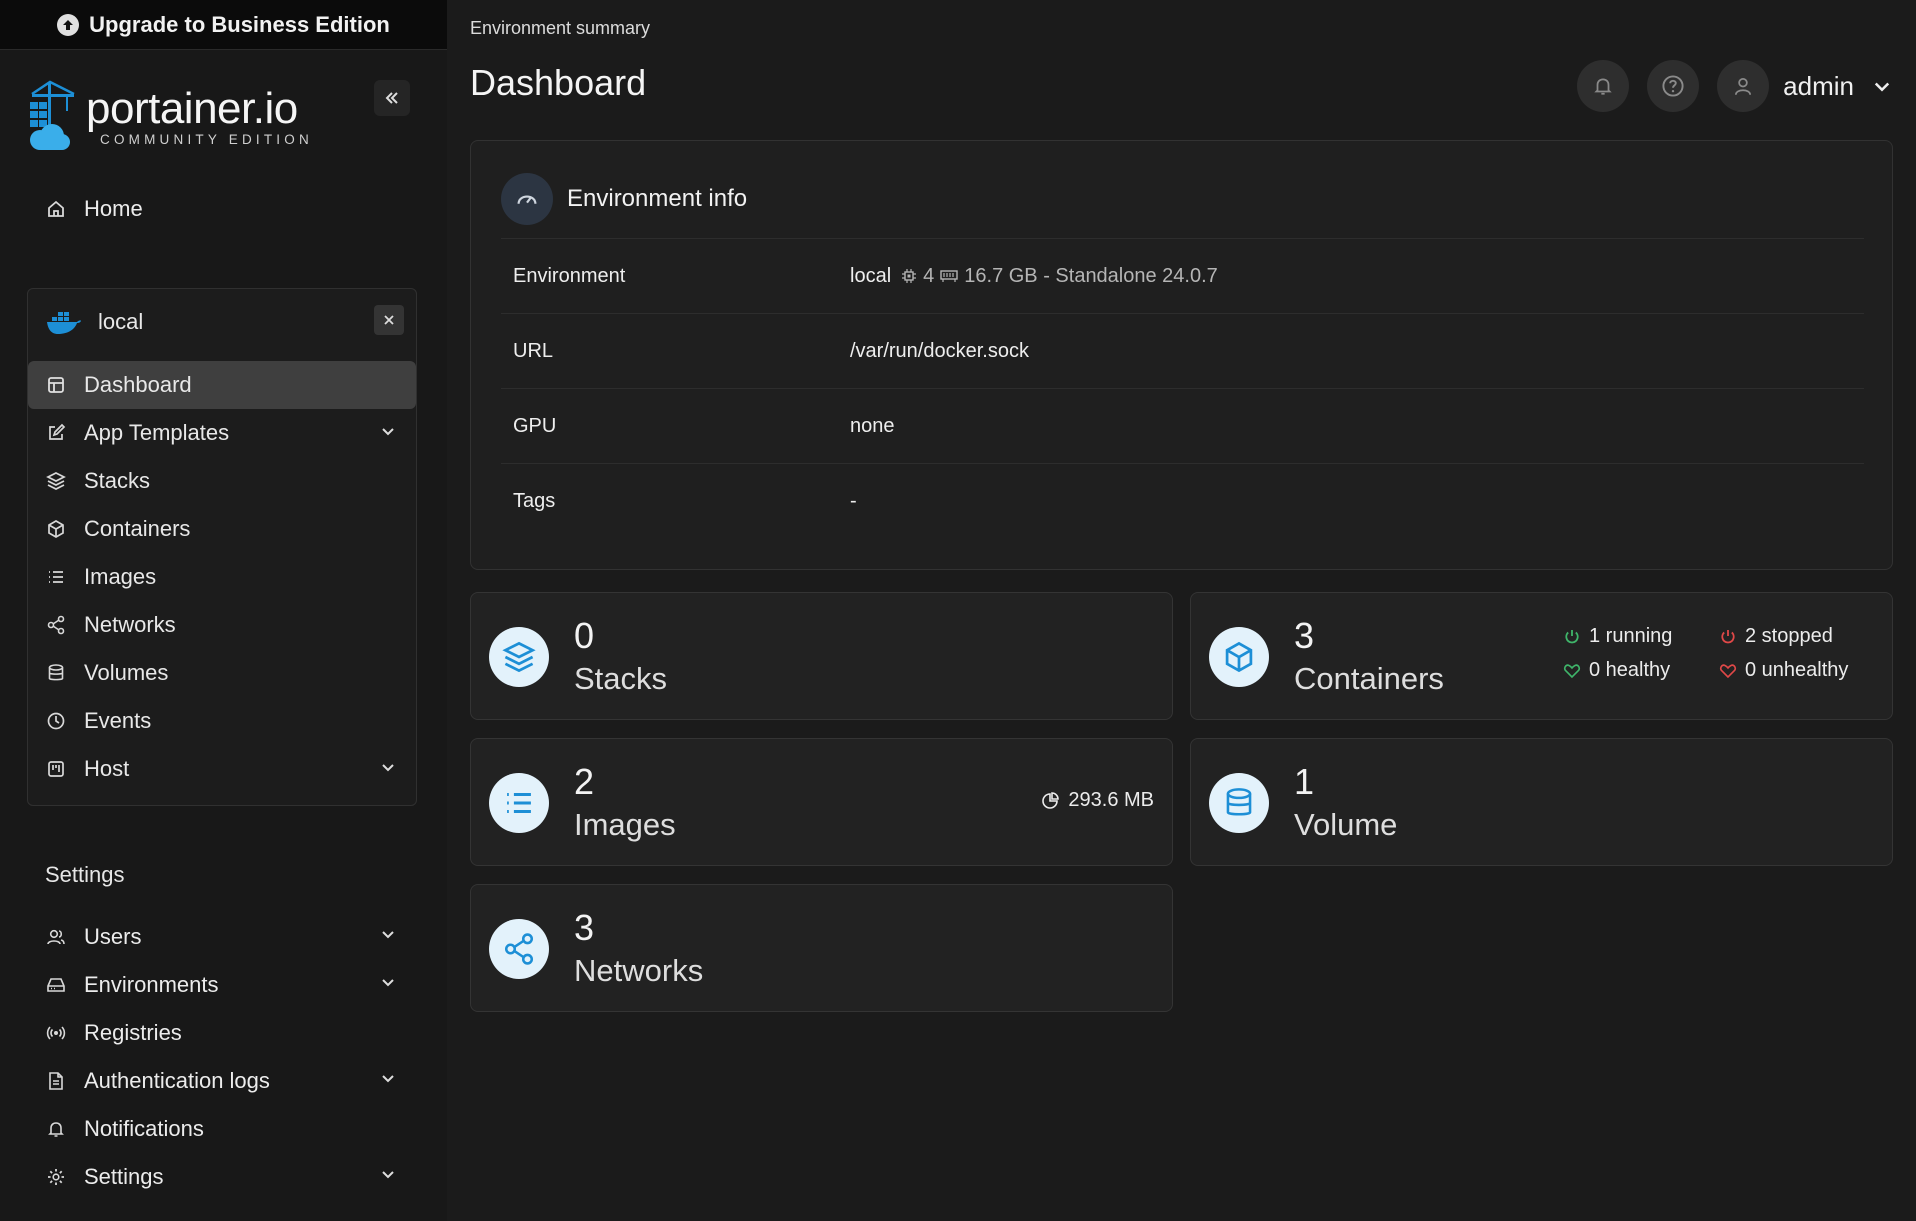 The height and width of the screenshot is (1221, 1916). Describe the element at coordinates (389, 320) in the screenshot. I see `close-environment-button` at that location.